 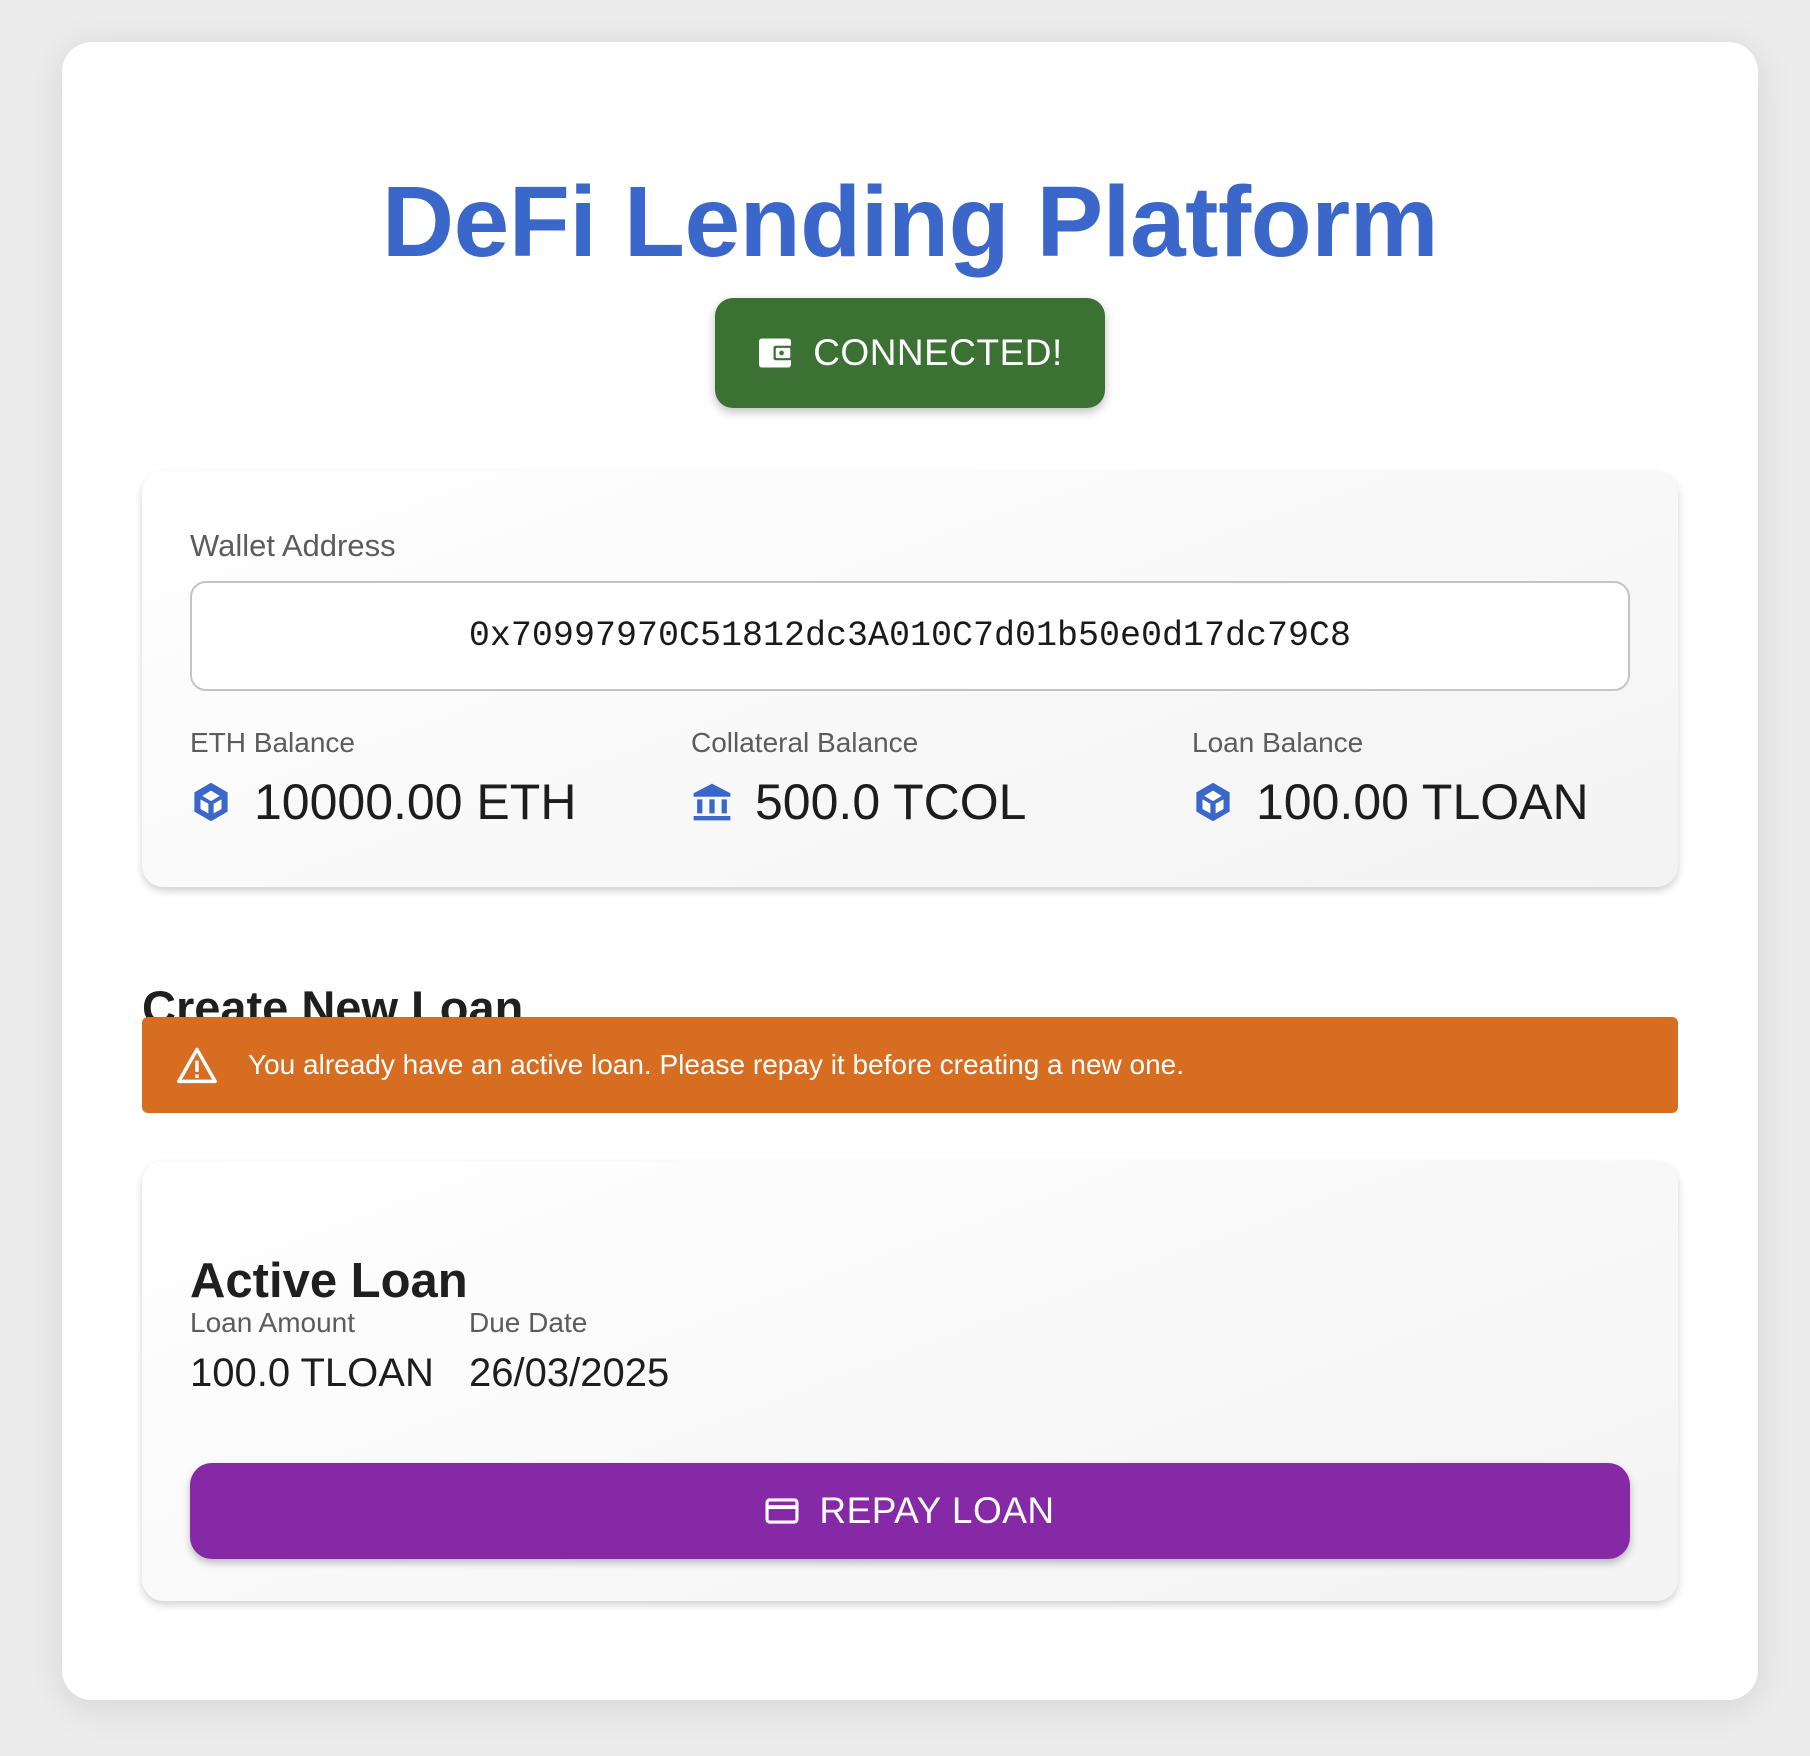 What do you see at coordinates (528, 1322) in the screenshot?
I see `due-date-label: Due Date` at bounding box center [528, 1322].